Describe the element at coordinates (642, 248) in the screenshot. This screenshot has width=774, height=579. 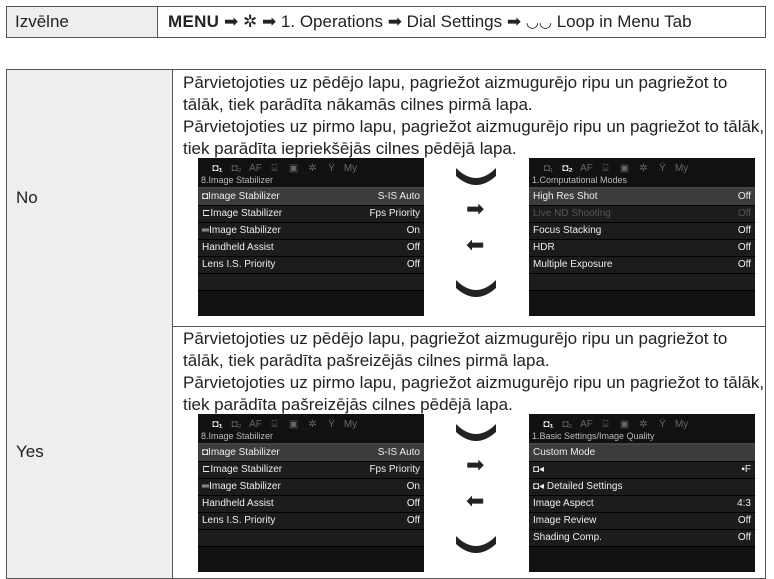
I see `menu-item: HDR Off` at that location.